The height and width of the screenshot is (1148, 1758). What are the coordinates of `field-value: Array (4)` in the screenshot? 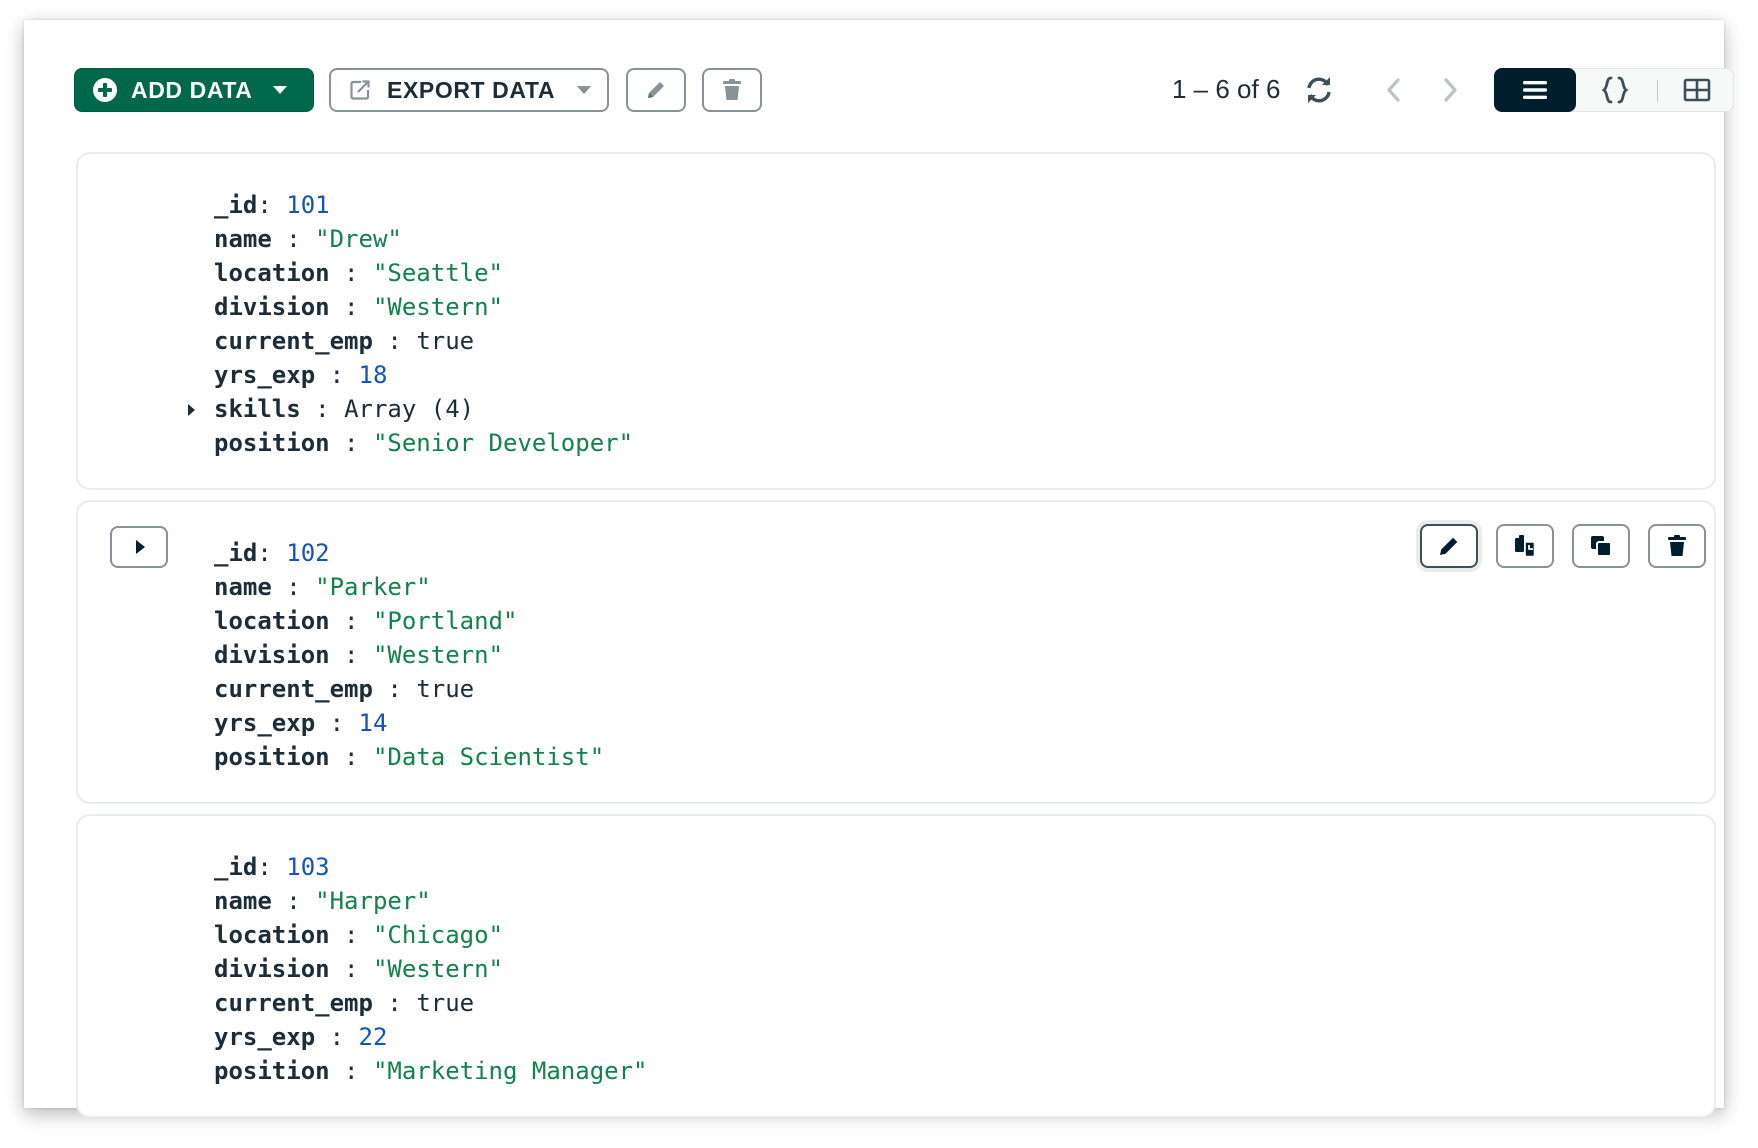 It's located at (409, 409).